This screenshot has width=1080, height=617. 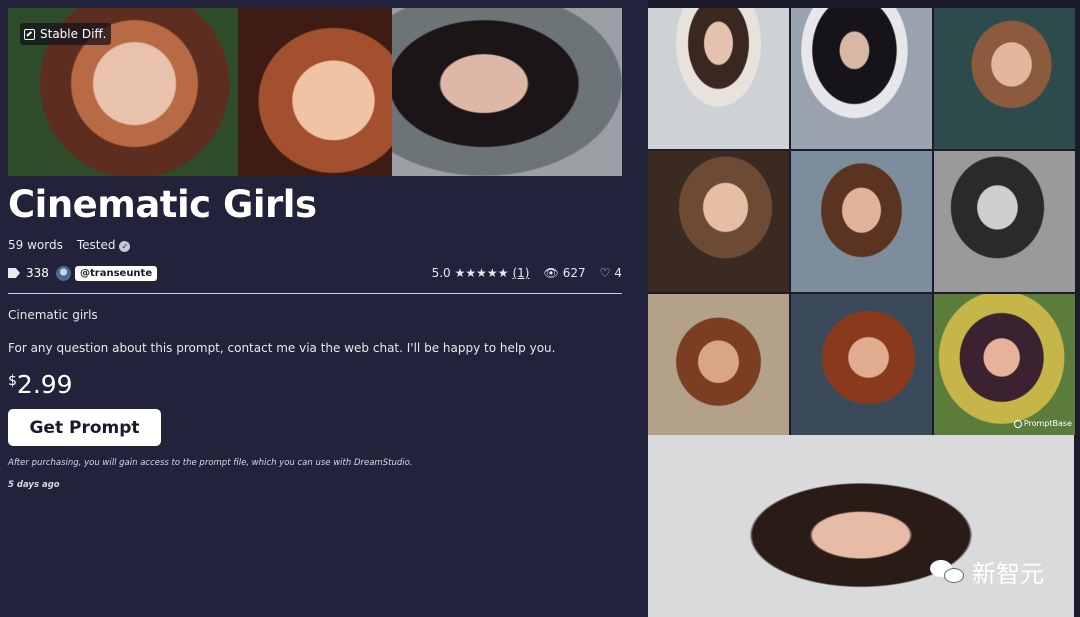 What do you see at coordinates (116, 273) in the screenshot?
I see `author-handle: @transeunte` at bounding box center [116, 273].